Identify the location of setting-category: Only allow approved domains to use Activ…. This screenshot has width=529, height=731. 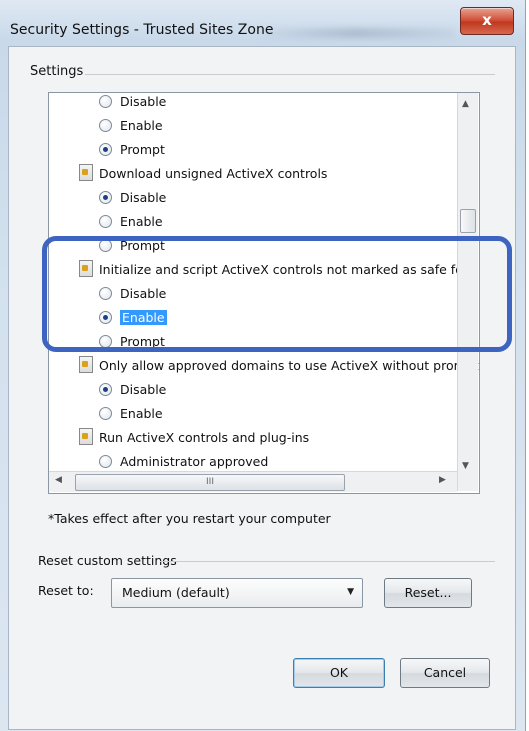
(279, 366).